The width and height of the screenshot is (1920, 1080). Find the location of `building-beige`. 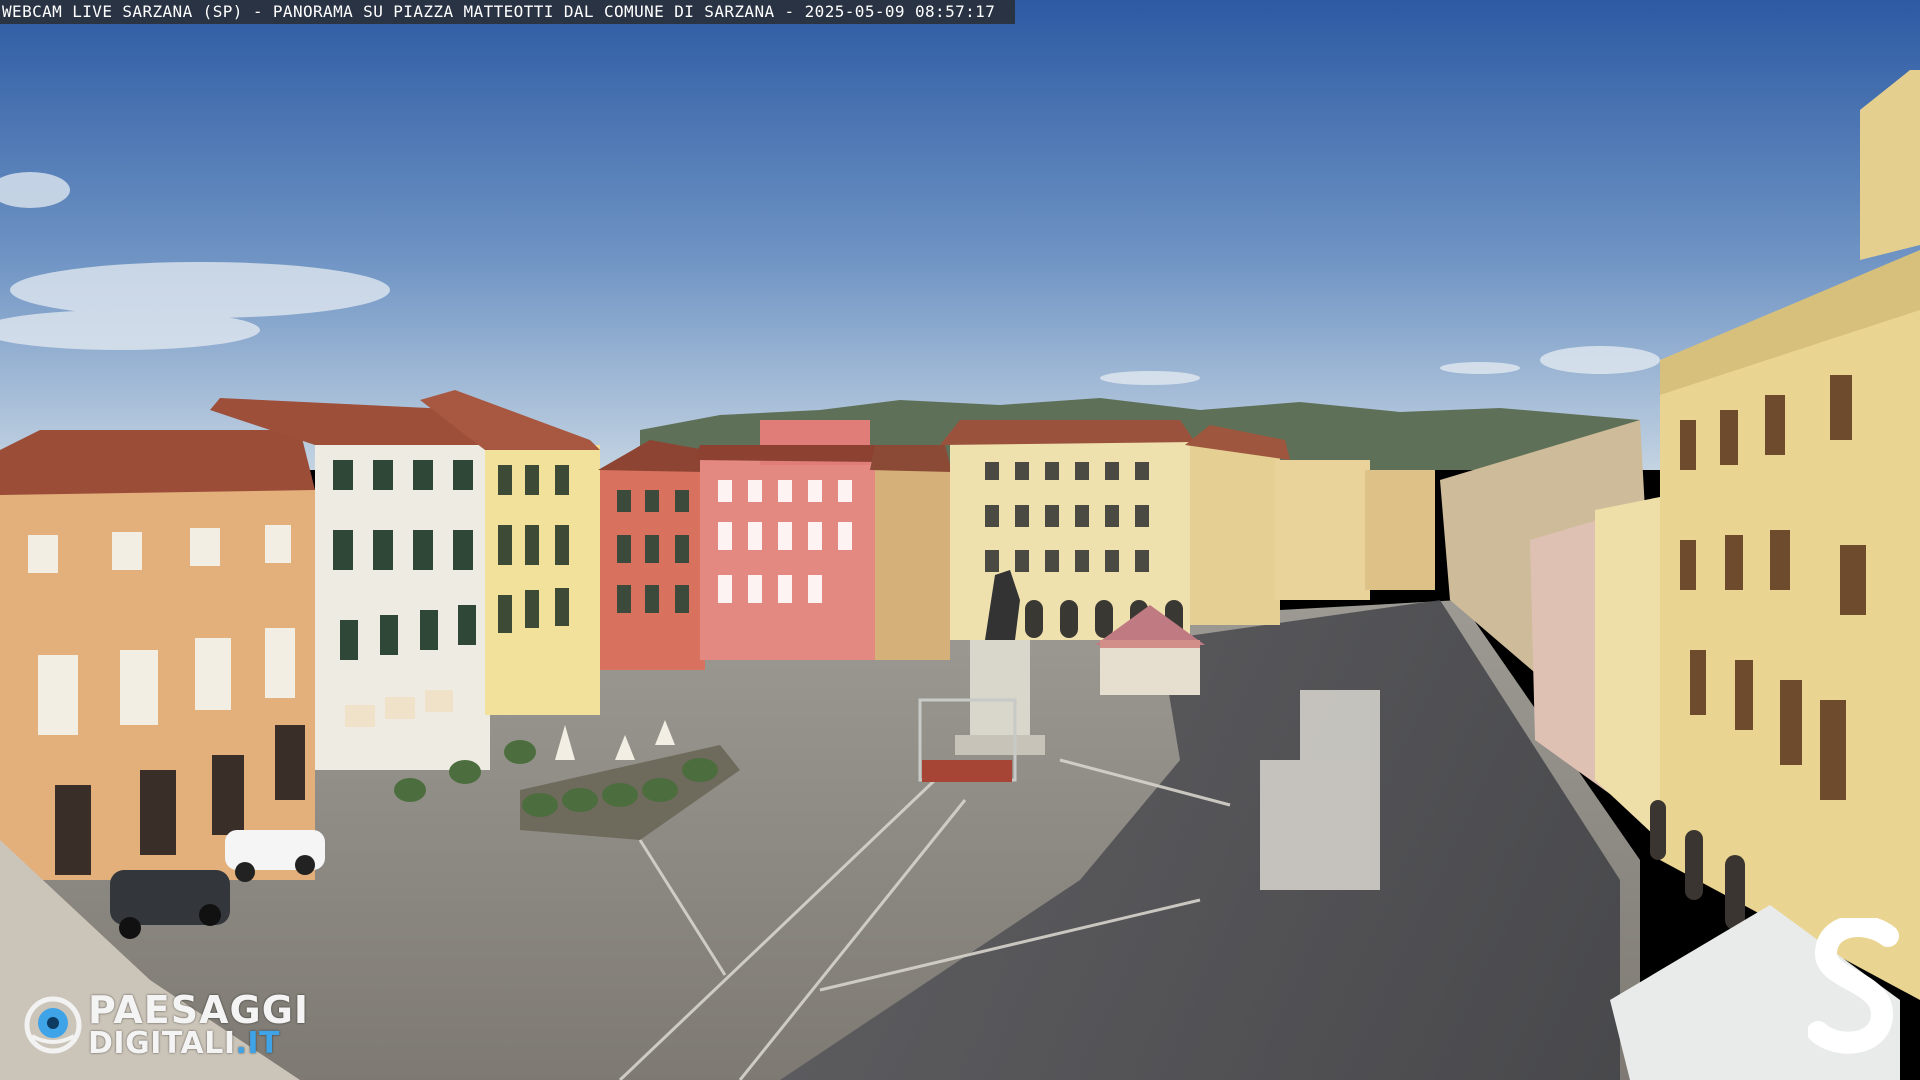

building-beige is located at coordinates (911, 552).